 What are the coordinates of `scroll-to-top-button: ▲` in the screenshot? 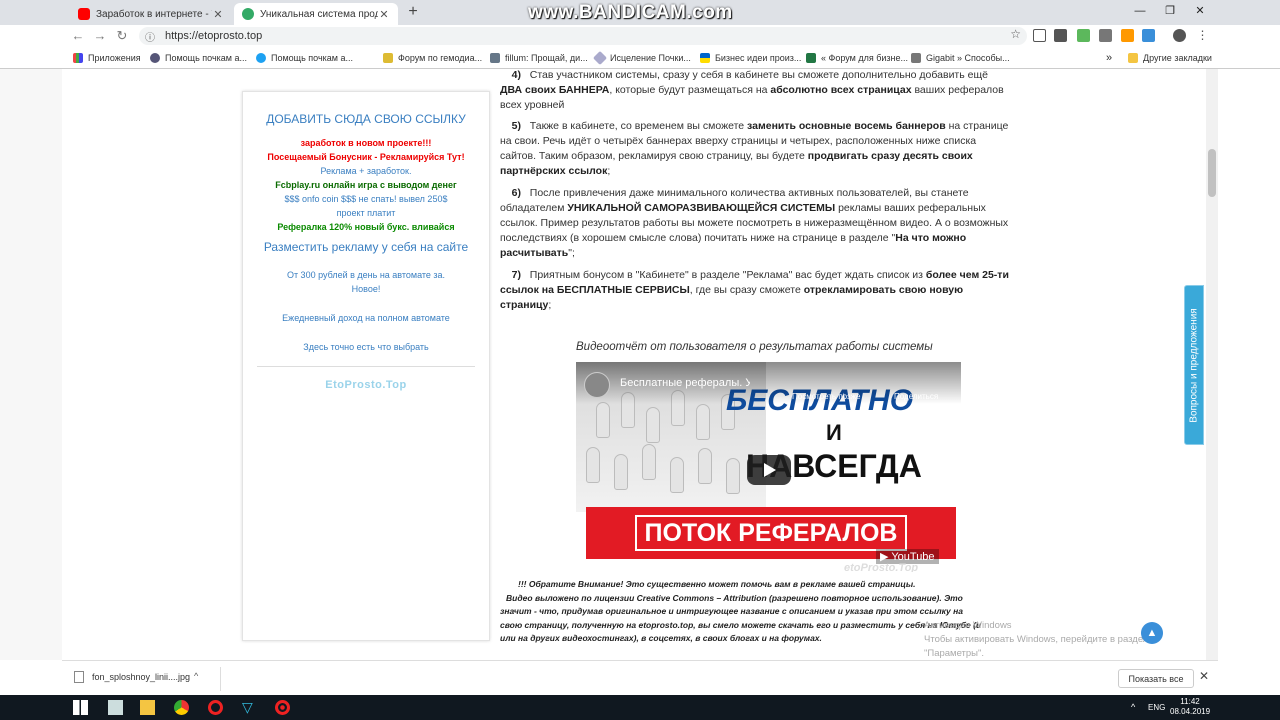 It's located at (1152, 633).